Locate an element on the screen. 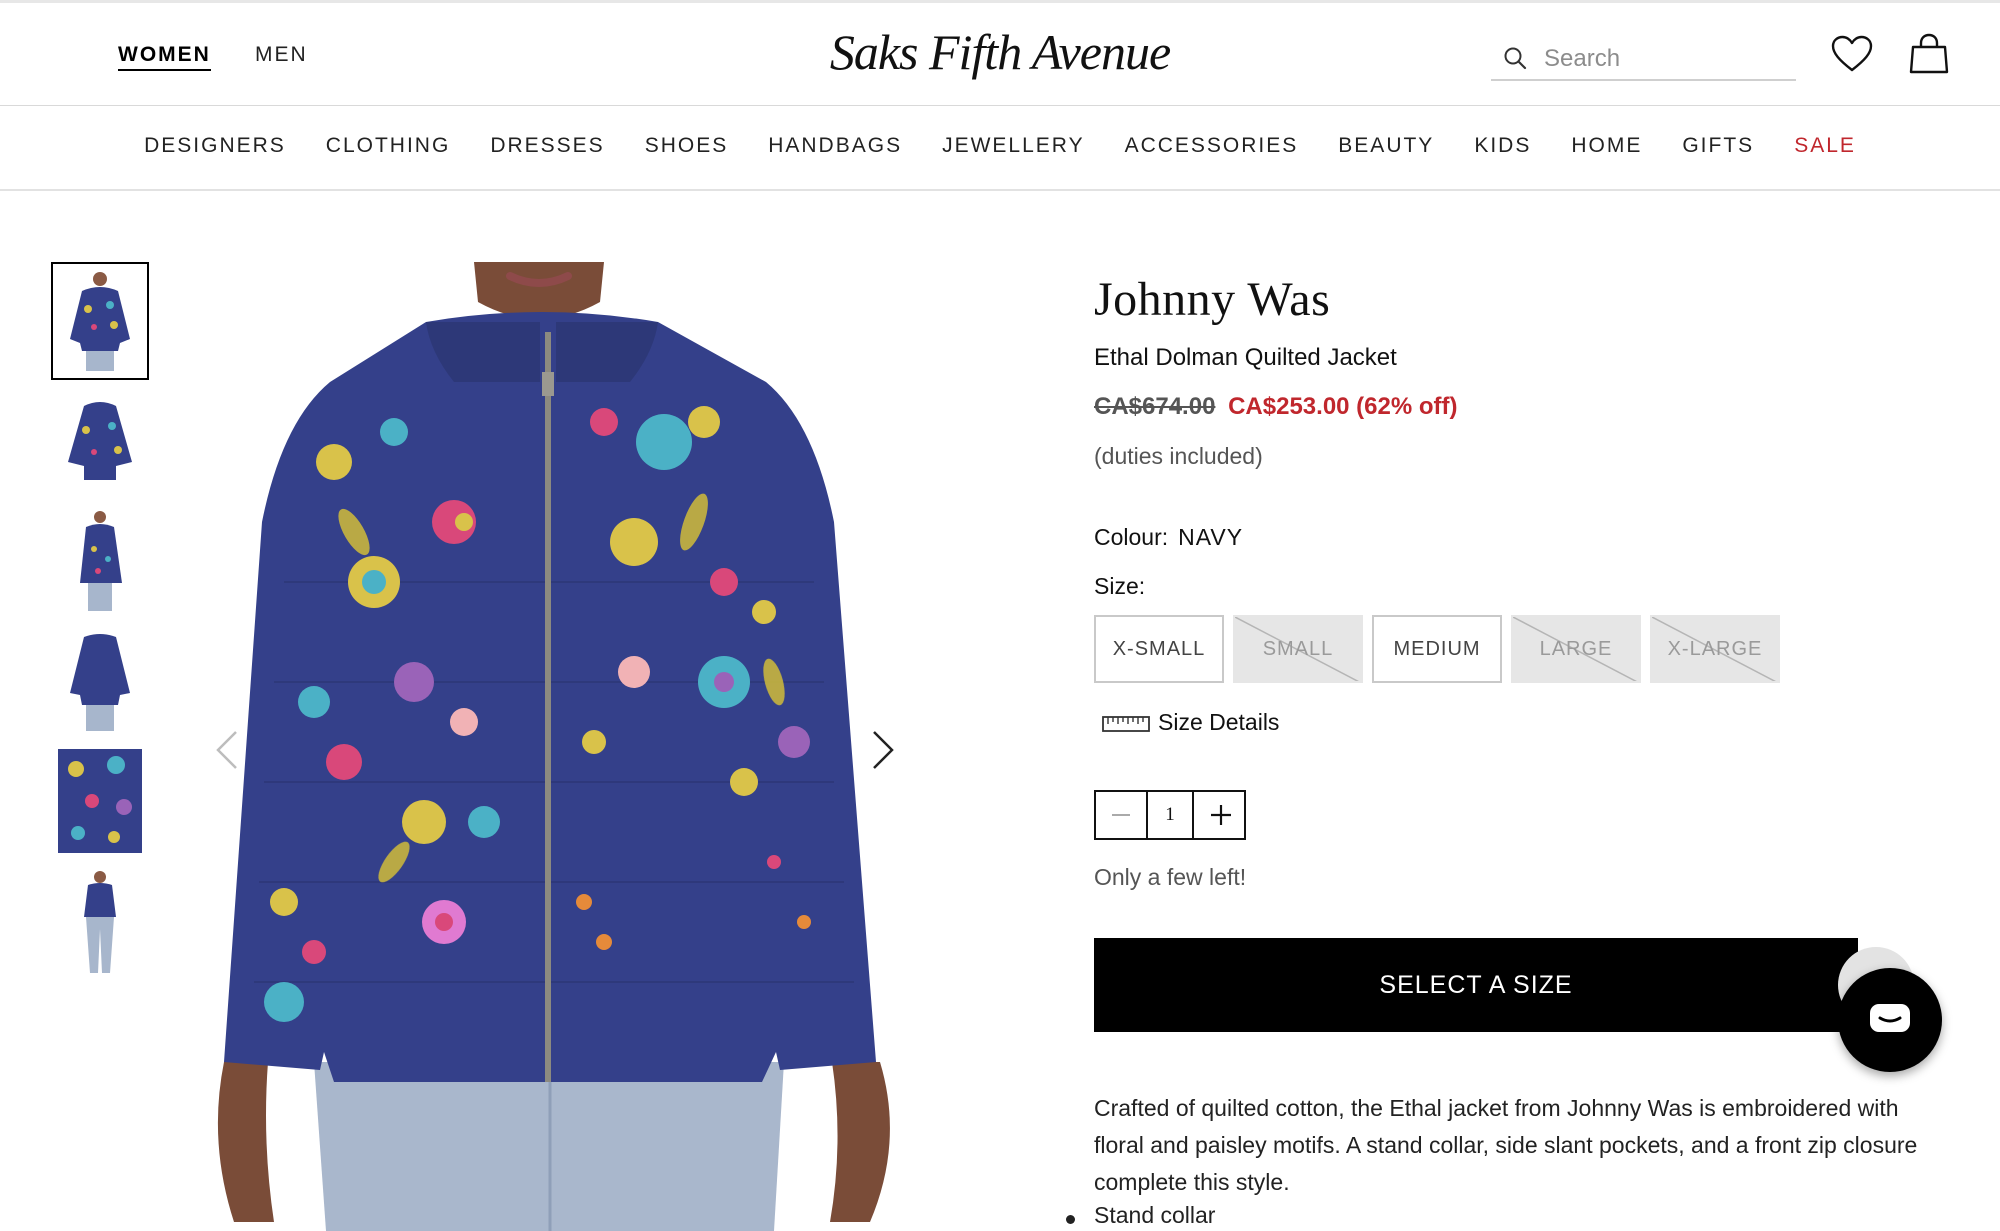 This screenshot has width=2000, height=1231. tab-women: WOMEN is located at coordinates (164, 57).